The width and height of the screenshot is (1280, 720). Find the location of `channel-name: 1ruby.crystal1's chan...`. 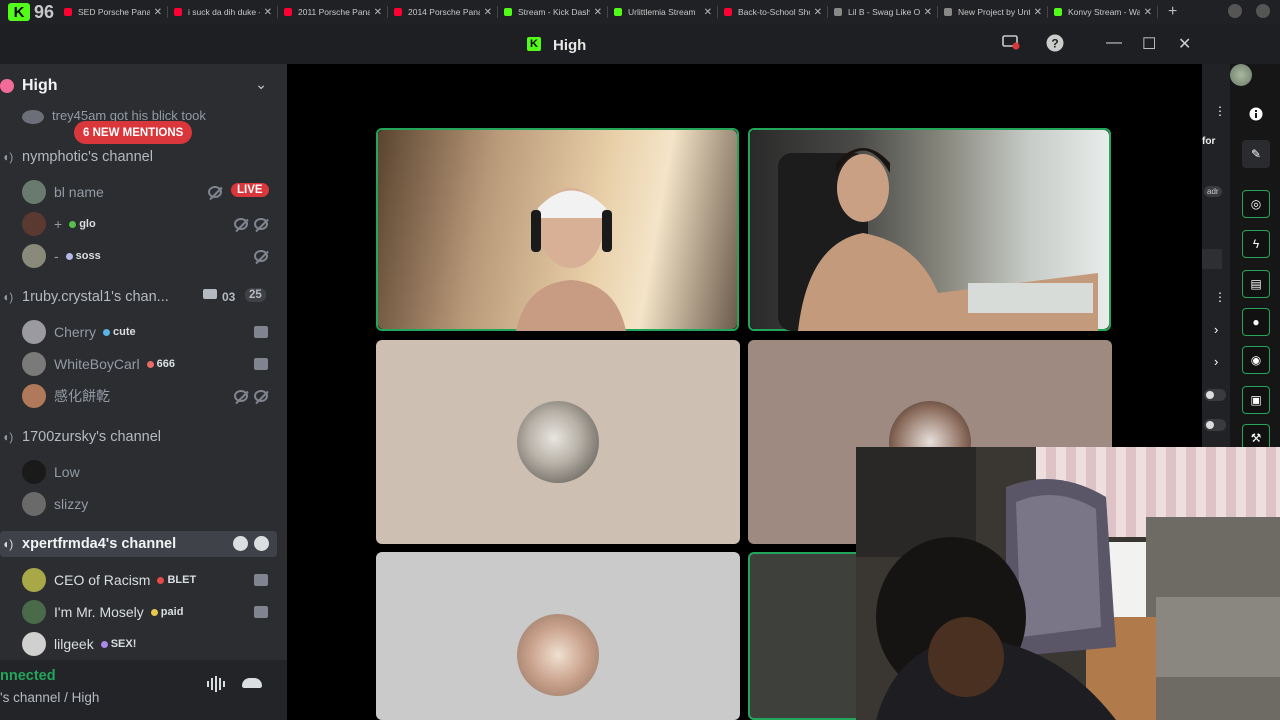

channel-name: 1ruby.crystal1's chan... is located at coordinates (95, 297).